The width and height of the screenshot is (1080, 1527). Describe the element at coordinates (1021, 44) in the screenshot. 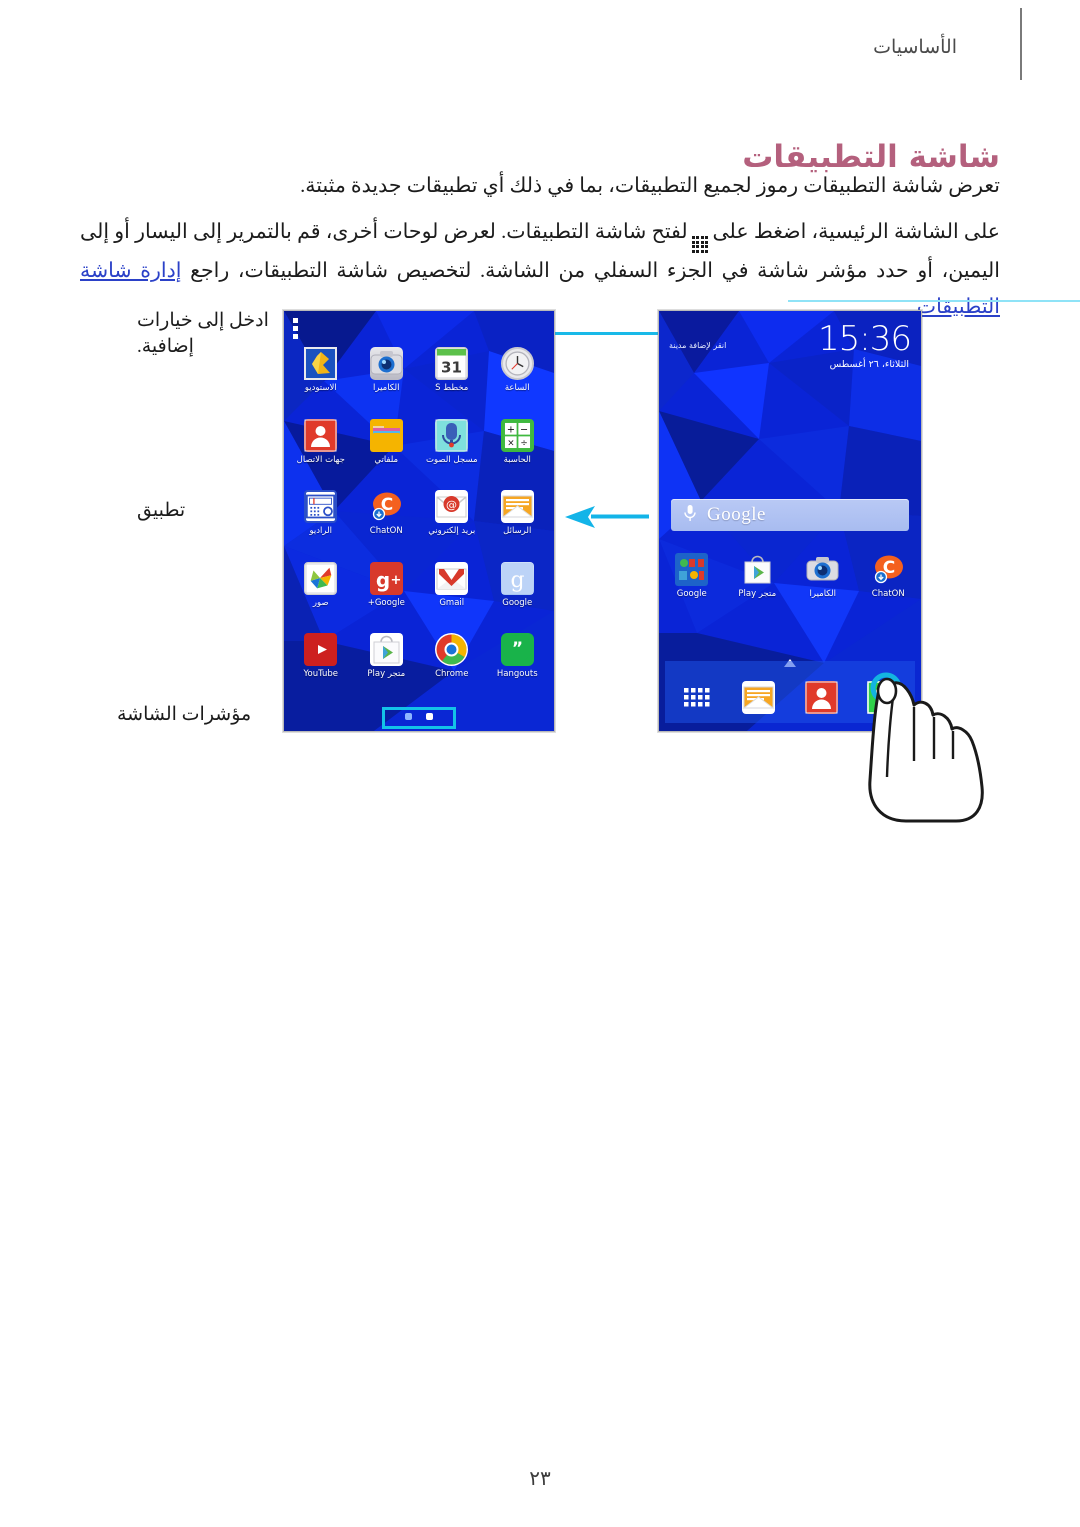

I see `header-vertical-rule` at that location.